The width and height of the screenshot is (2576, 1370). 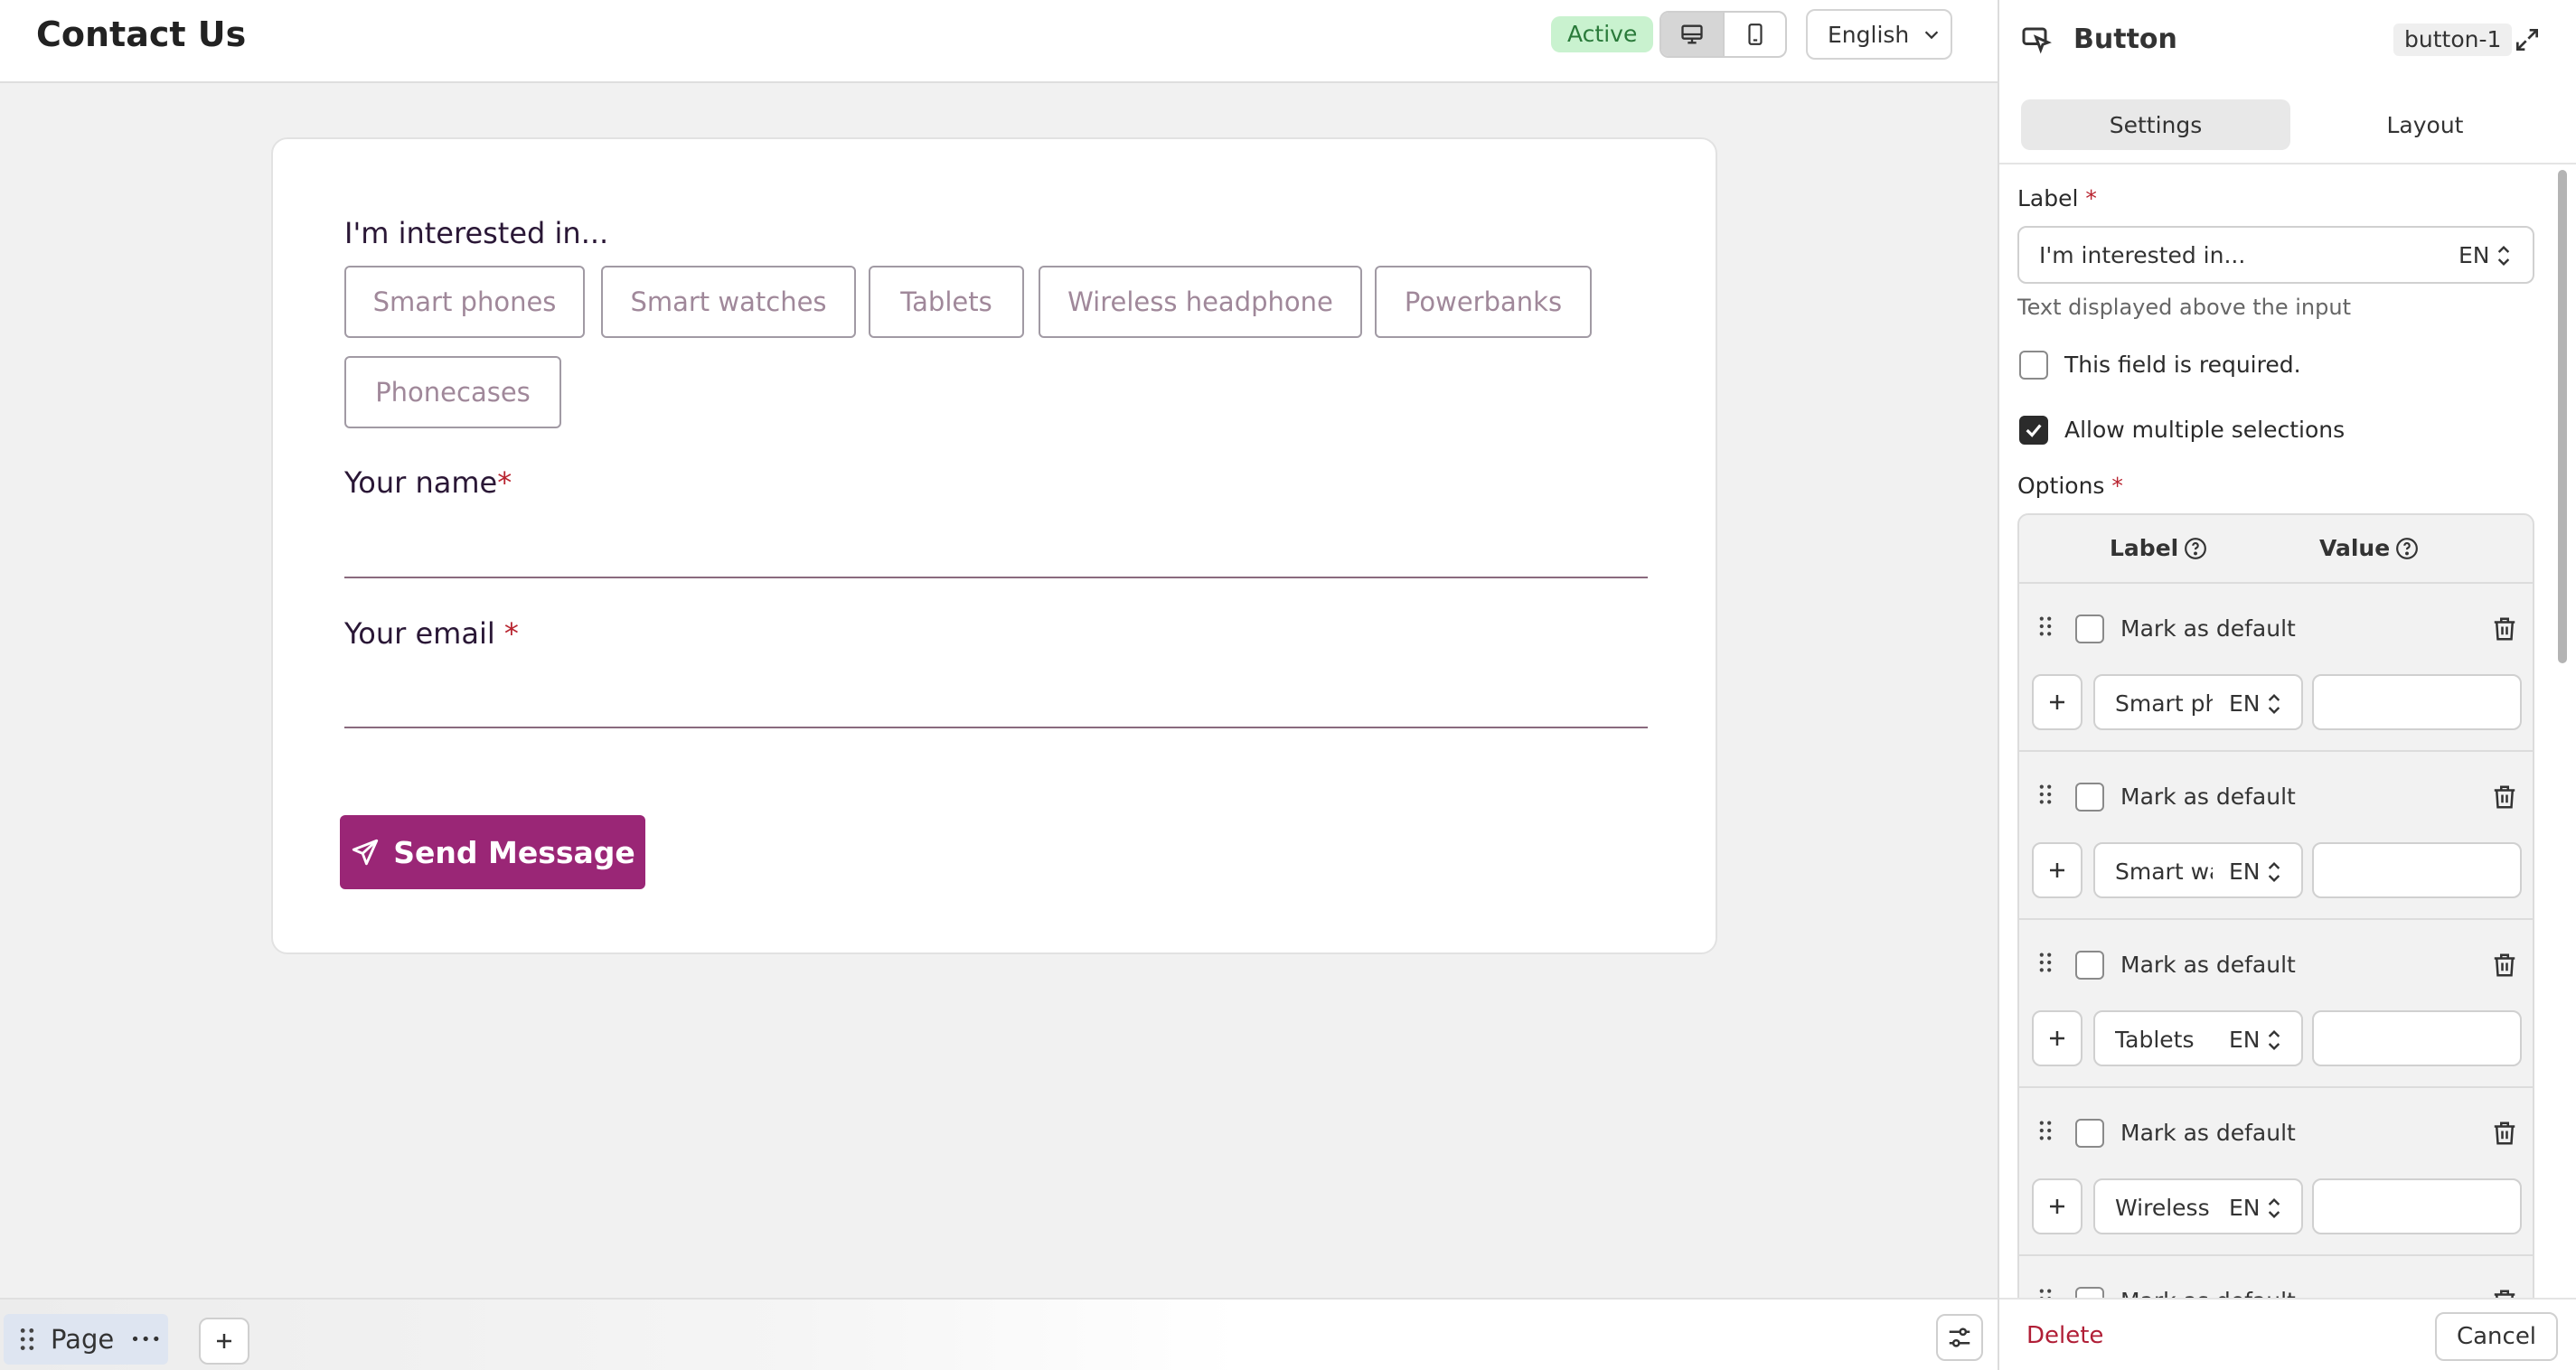 I want to click on required-checkbox, so click(x=2033, y=365).